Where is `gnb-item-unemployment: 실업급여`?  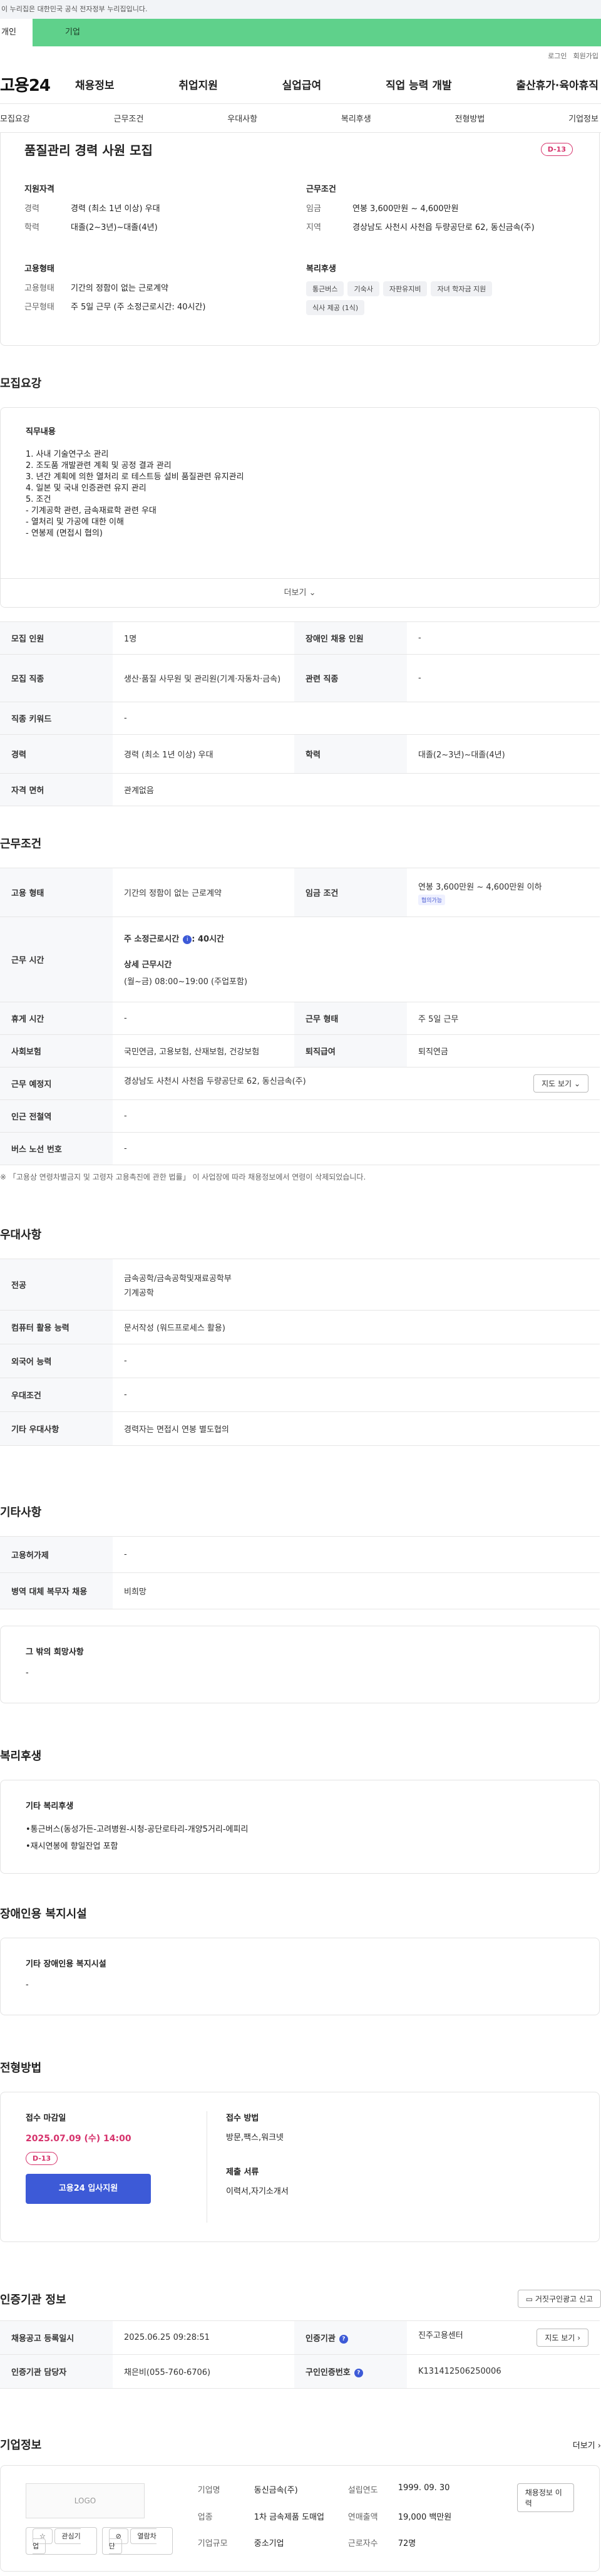
gnb-item-unemployment: 실업급여 is located at coordinates (302, 84).